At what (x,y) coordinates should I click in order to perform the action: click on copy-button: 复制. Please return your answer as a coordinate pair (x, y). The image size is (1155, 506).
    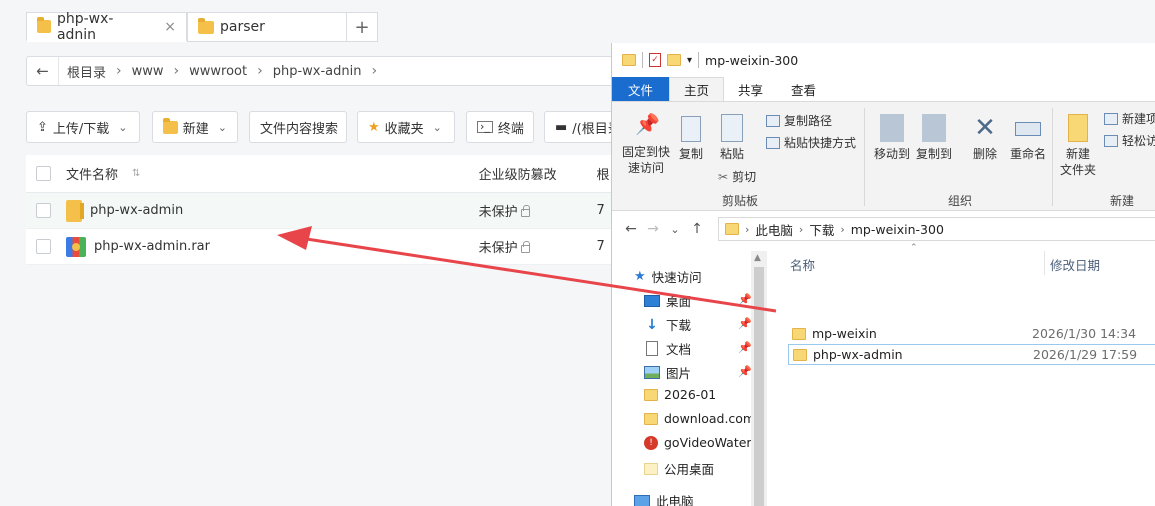
    Looking at the image, I should click on (691, 139).